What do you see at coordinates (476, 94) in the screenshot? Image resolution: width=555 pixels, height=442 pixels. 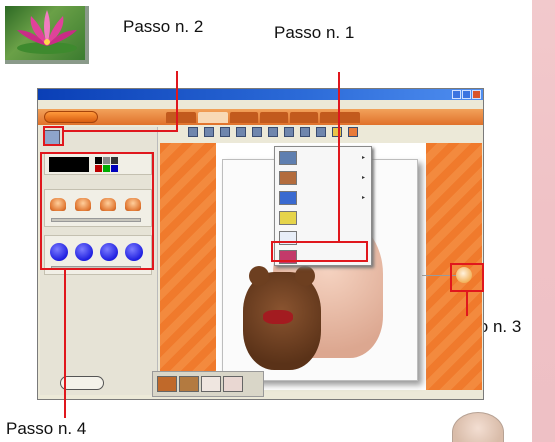 I see `close-icon` at bounding box center [476, 94].